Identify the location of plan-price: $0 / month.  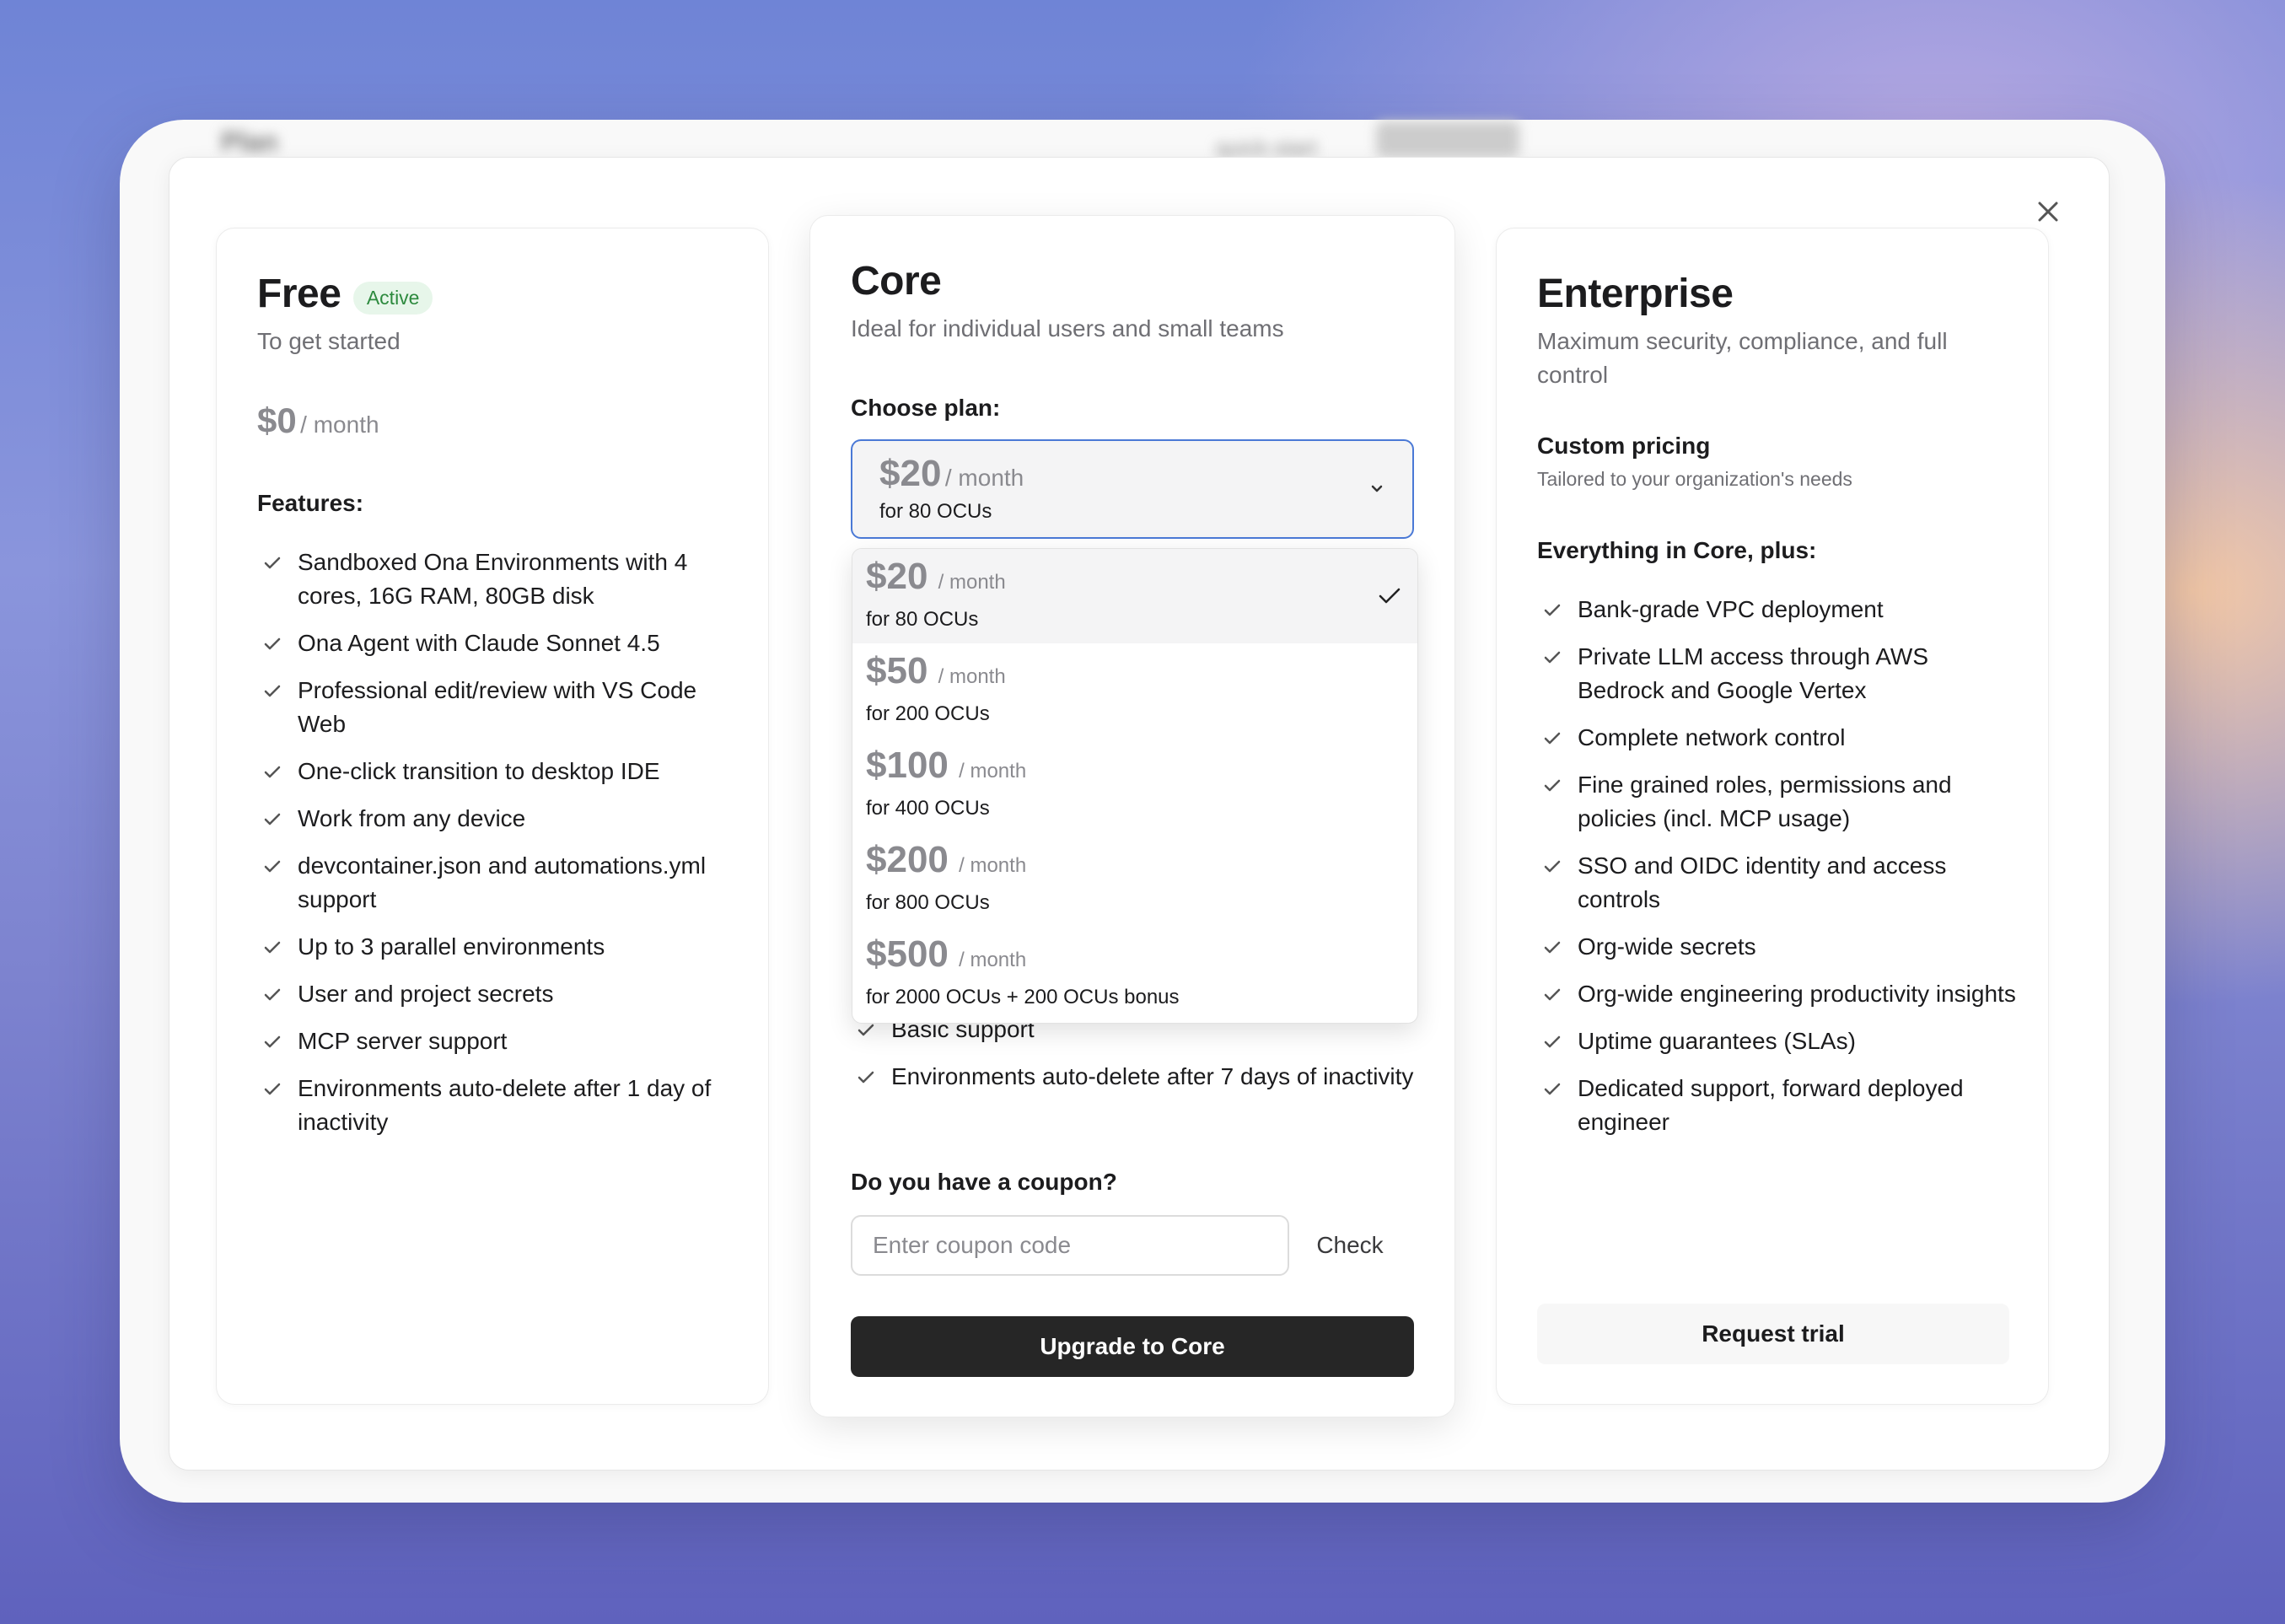
(318, 421).